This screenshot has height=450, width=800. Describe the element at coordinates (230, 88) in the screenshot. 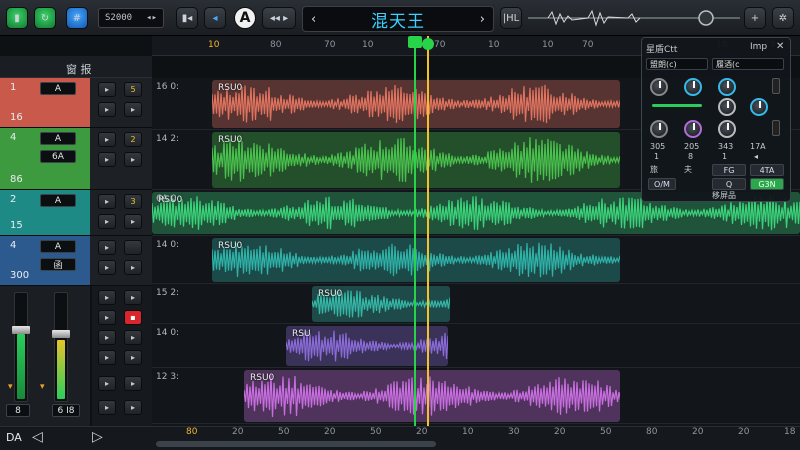

I see `clip-label: RSU0` at that location.